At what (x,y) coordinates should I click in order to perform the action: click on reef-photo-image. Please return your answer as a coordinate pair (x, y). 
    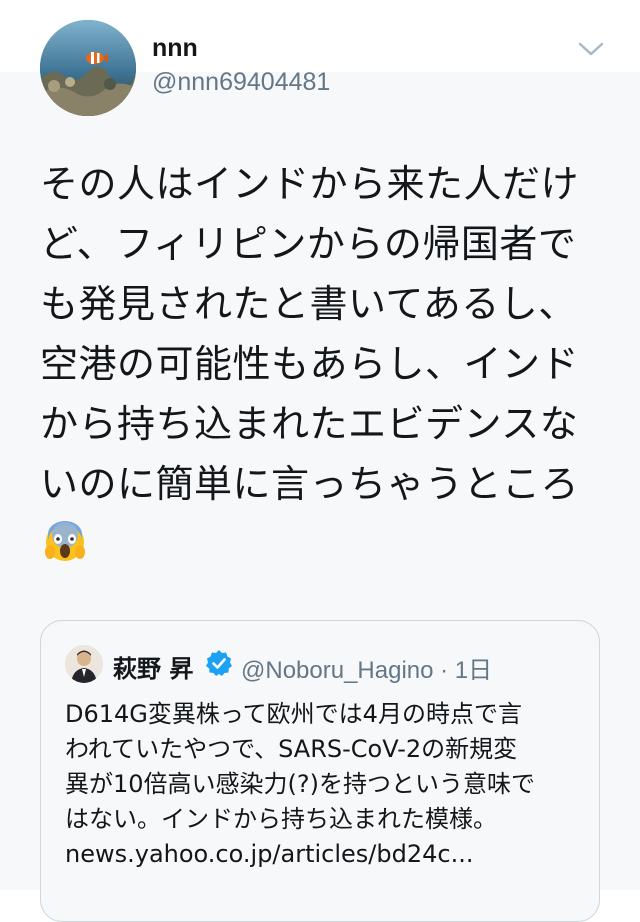
    Looking at the image, I should click on (88, 68).